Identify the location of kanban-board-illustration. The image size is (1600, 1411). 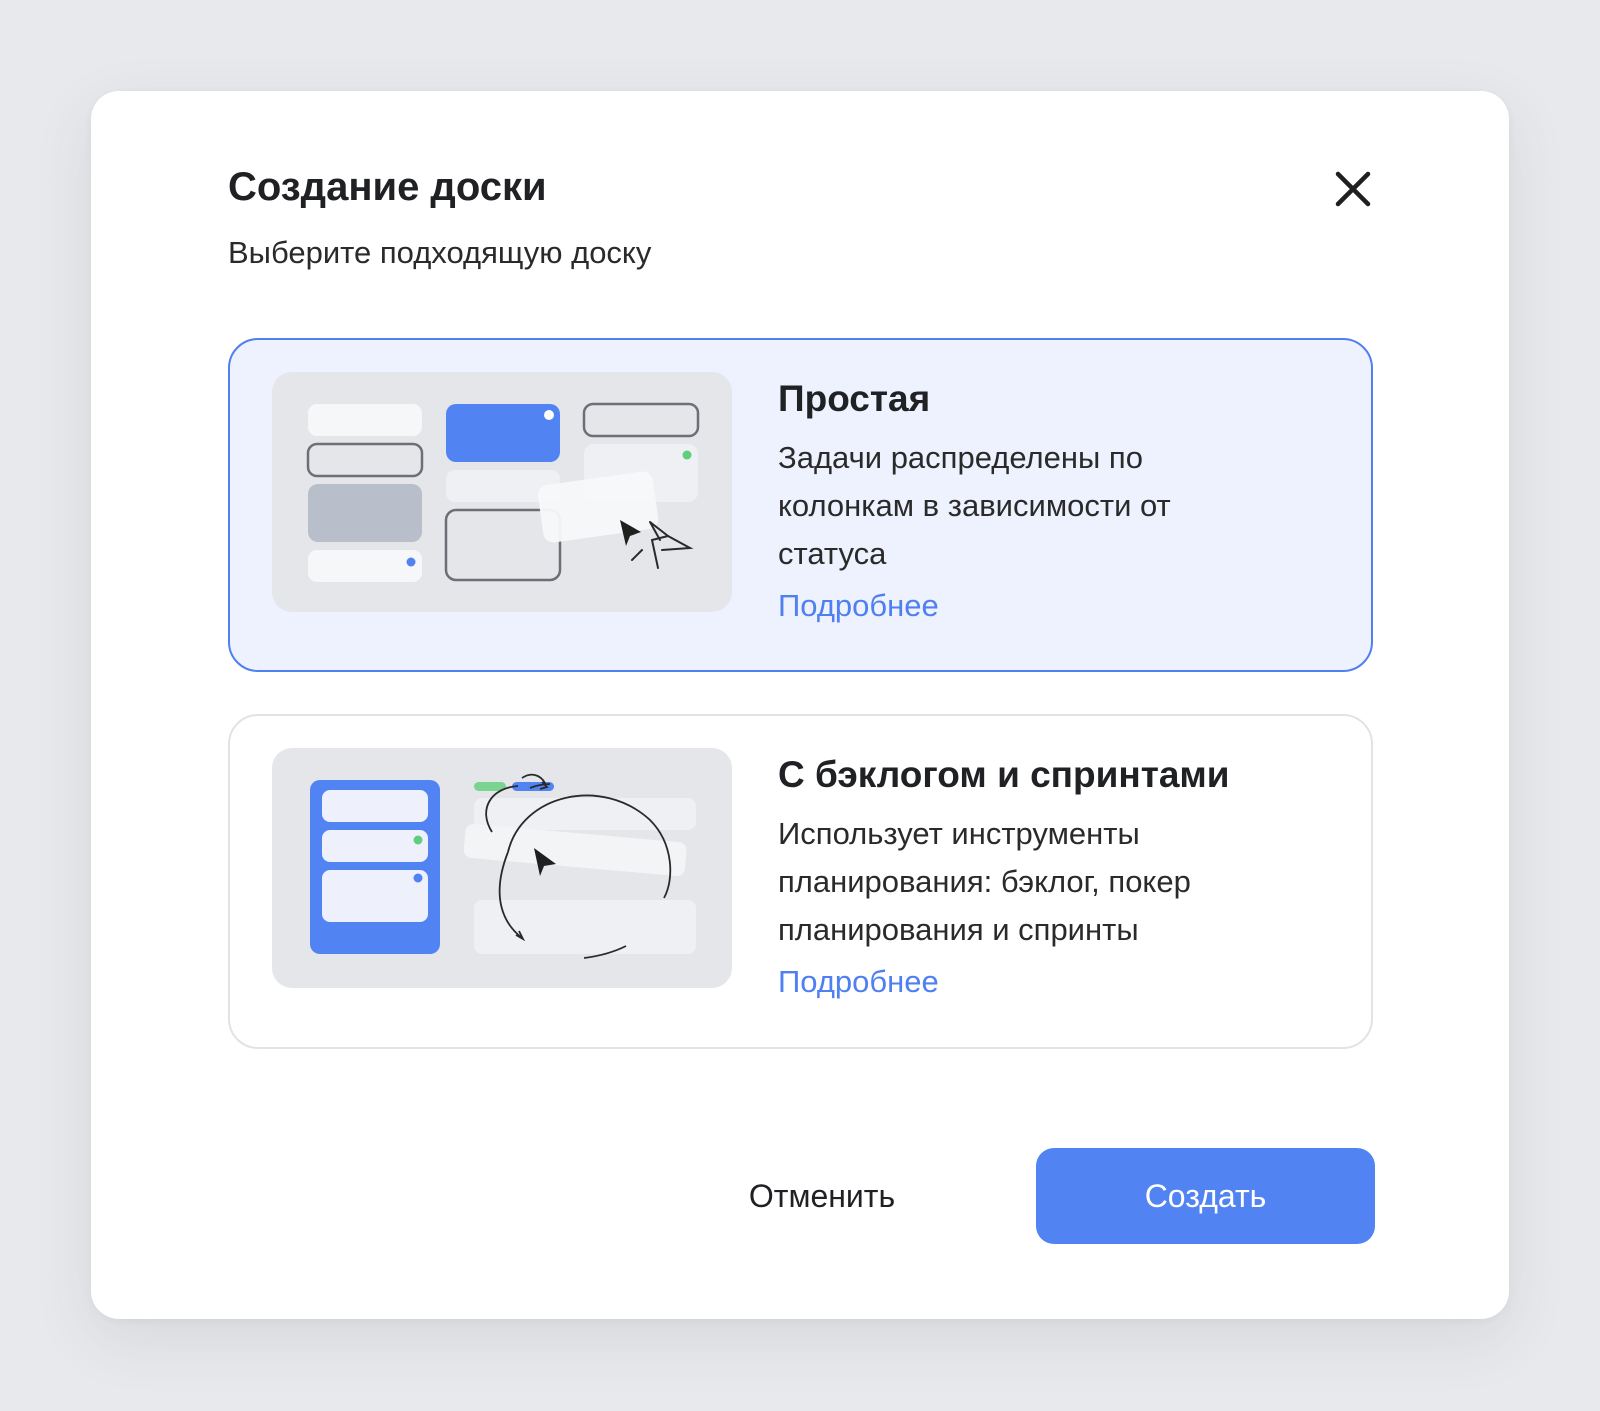
(502, 492).